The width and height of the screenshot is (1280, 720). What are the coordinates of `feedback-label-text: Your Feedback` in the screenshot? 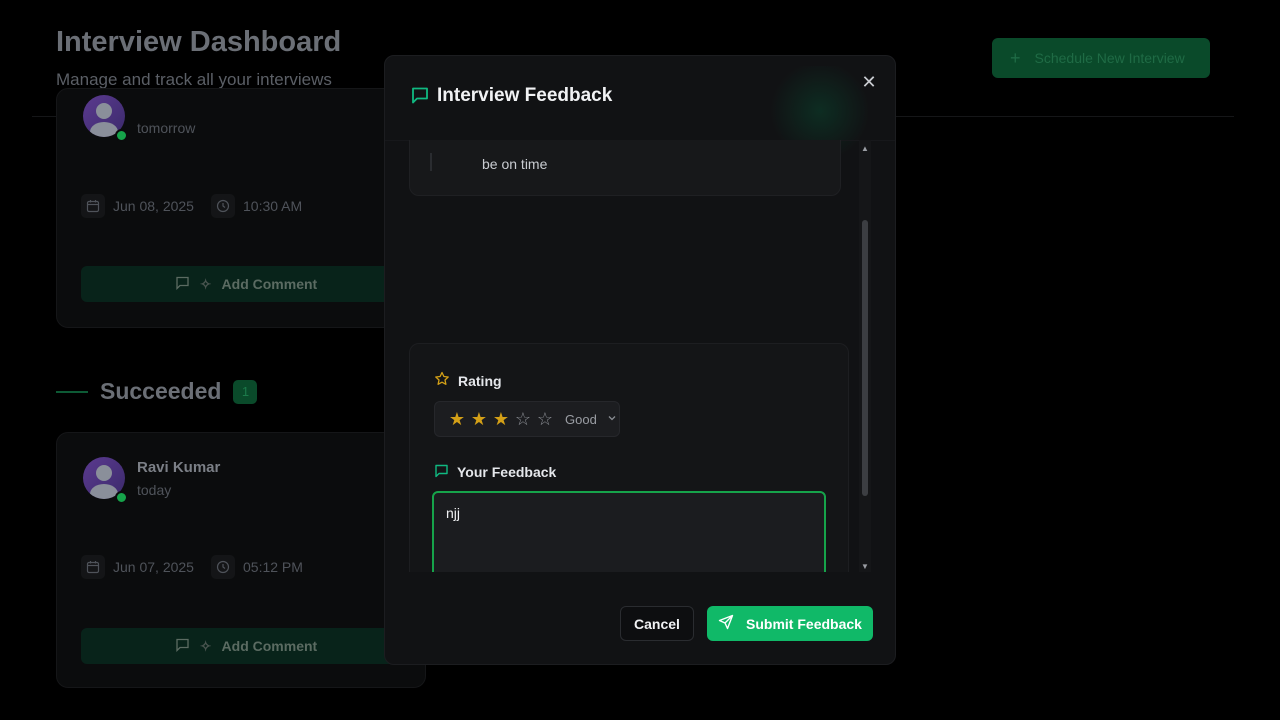 It's located at (507, 472).